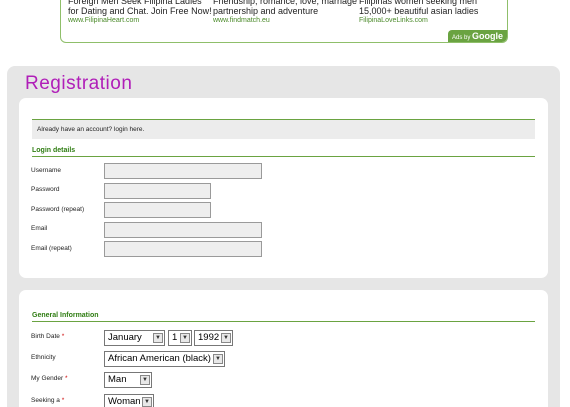  I want to click on page-title: Registration, so click(79, 83).